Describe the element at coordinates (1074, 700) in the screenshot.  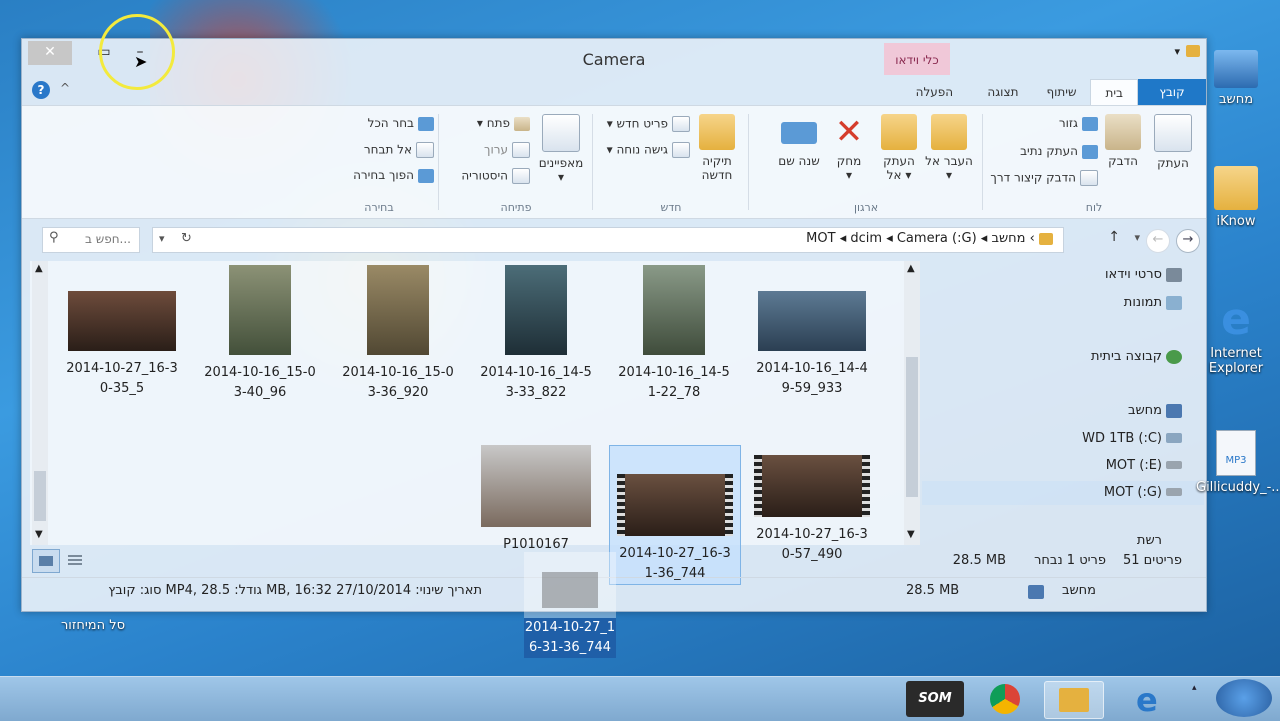
I see `taskbar-file-explorer` at that location.